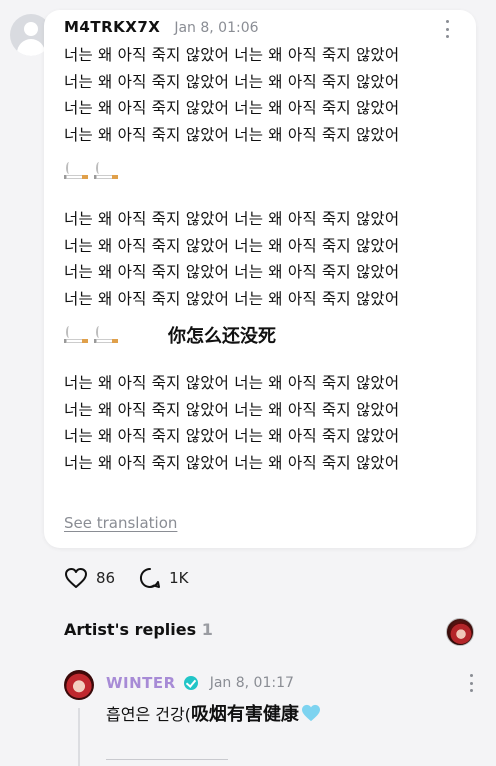 This screenshot has height=766, width=496. What do you see at coordinates (163, 578) in the screenshot?
I see `reply-count-button: 1K` at bounding box center [163, 578].